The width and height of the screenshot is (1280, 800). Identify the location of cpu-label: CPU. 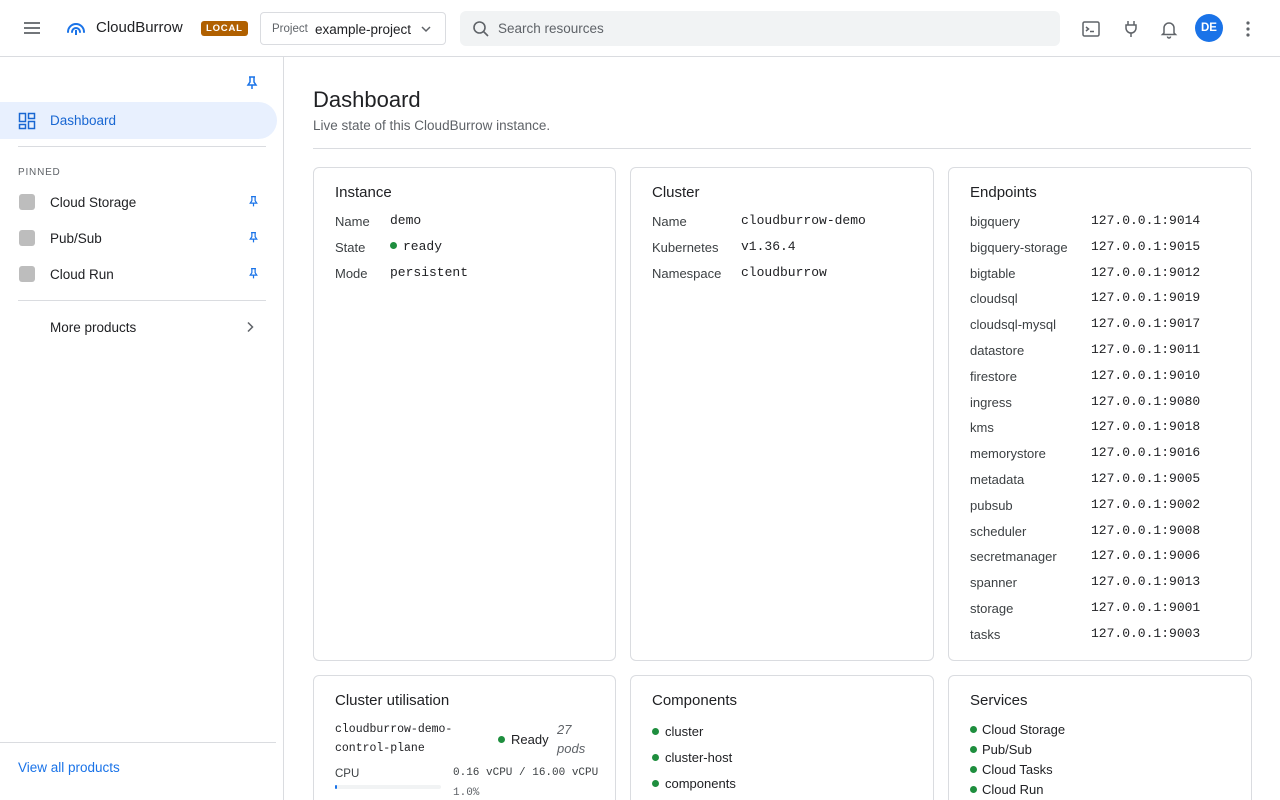
(347, 774).